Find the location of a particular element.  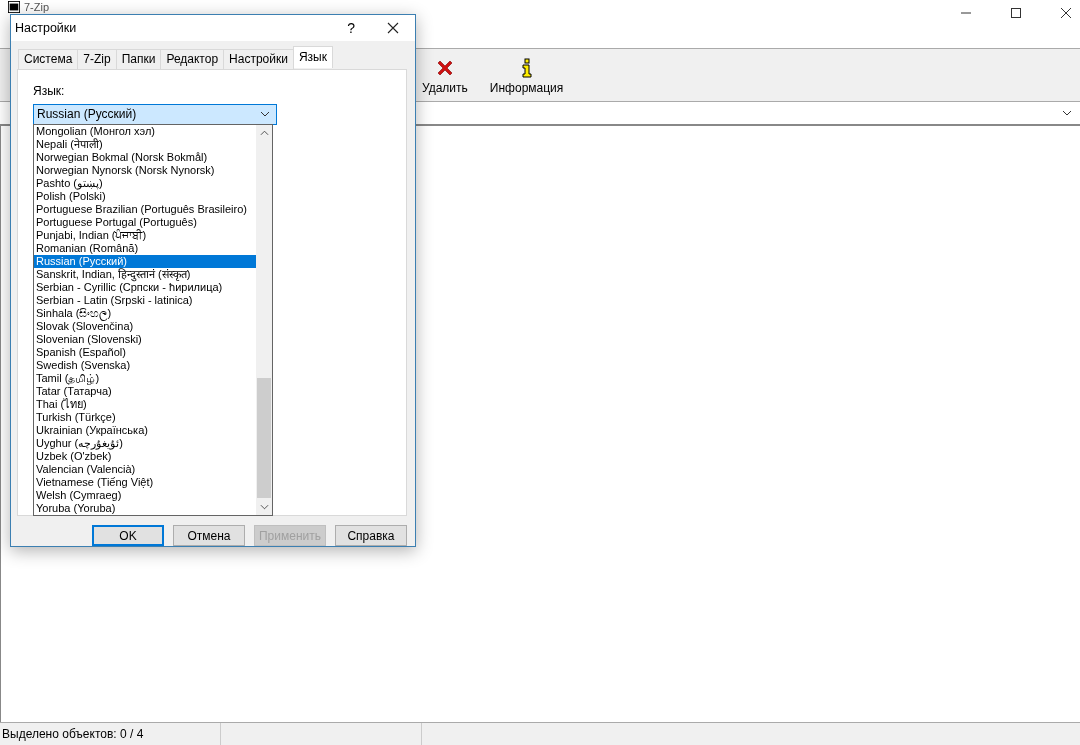

tab: Система is located at coordinates (48, 58).